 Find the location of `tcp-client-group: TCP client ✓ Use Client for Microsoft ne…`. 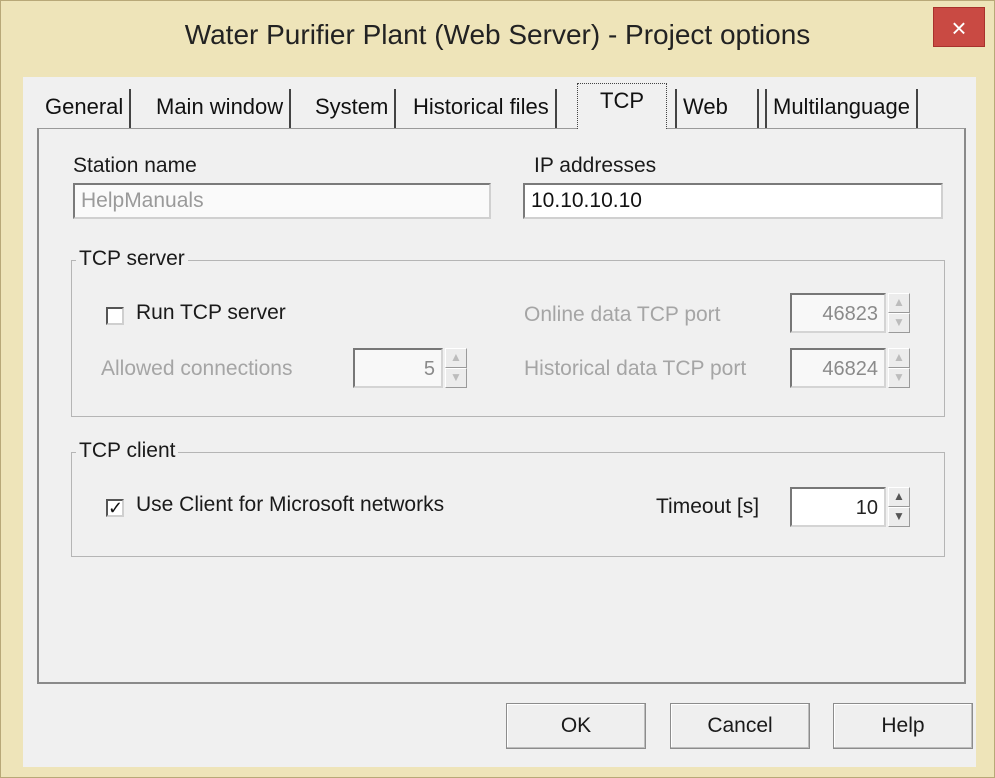

tcp-client-group: TCP client ✓ Use Client for Microsoft ne… is located at coordinates (508, 498).